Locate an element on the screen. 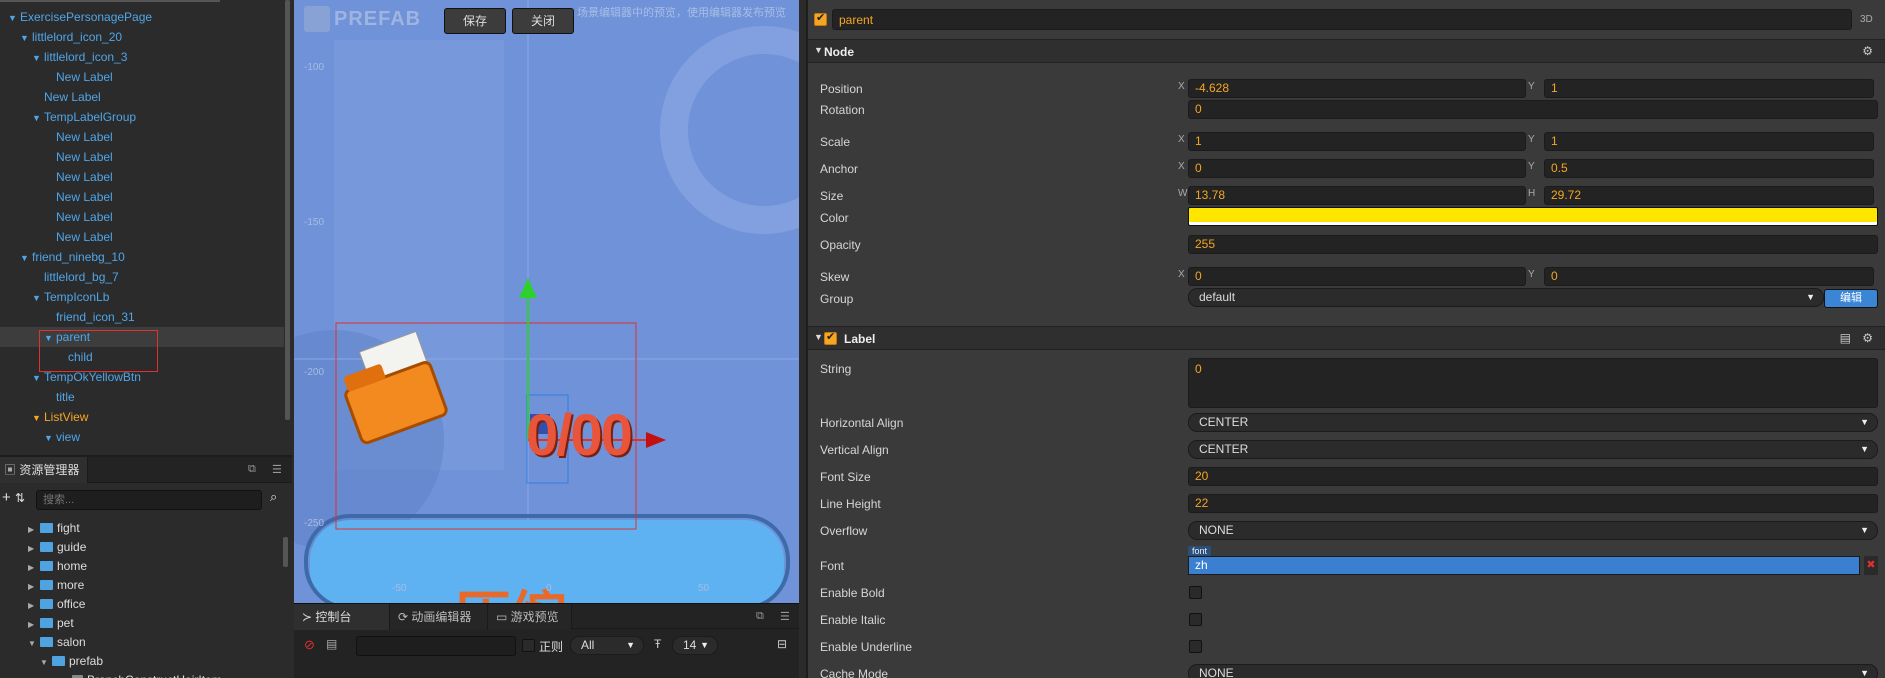 This screenshot has height=678, width=1885. tree-item: title is located at coordinates (142, 397).